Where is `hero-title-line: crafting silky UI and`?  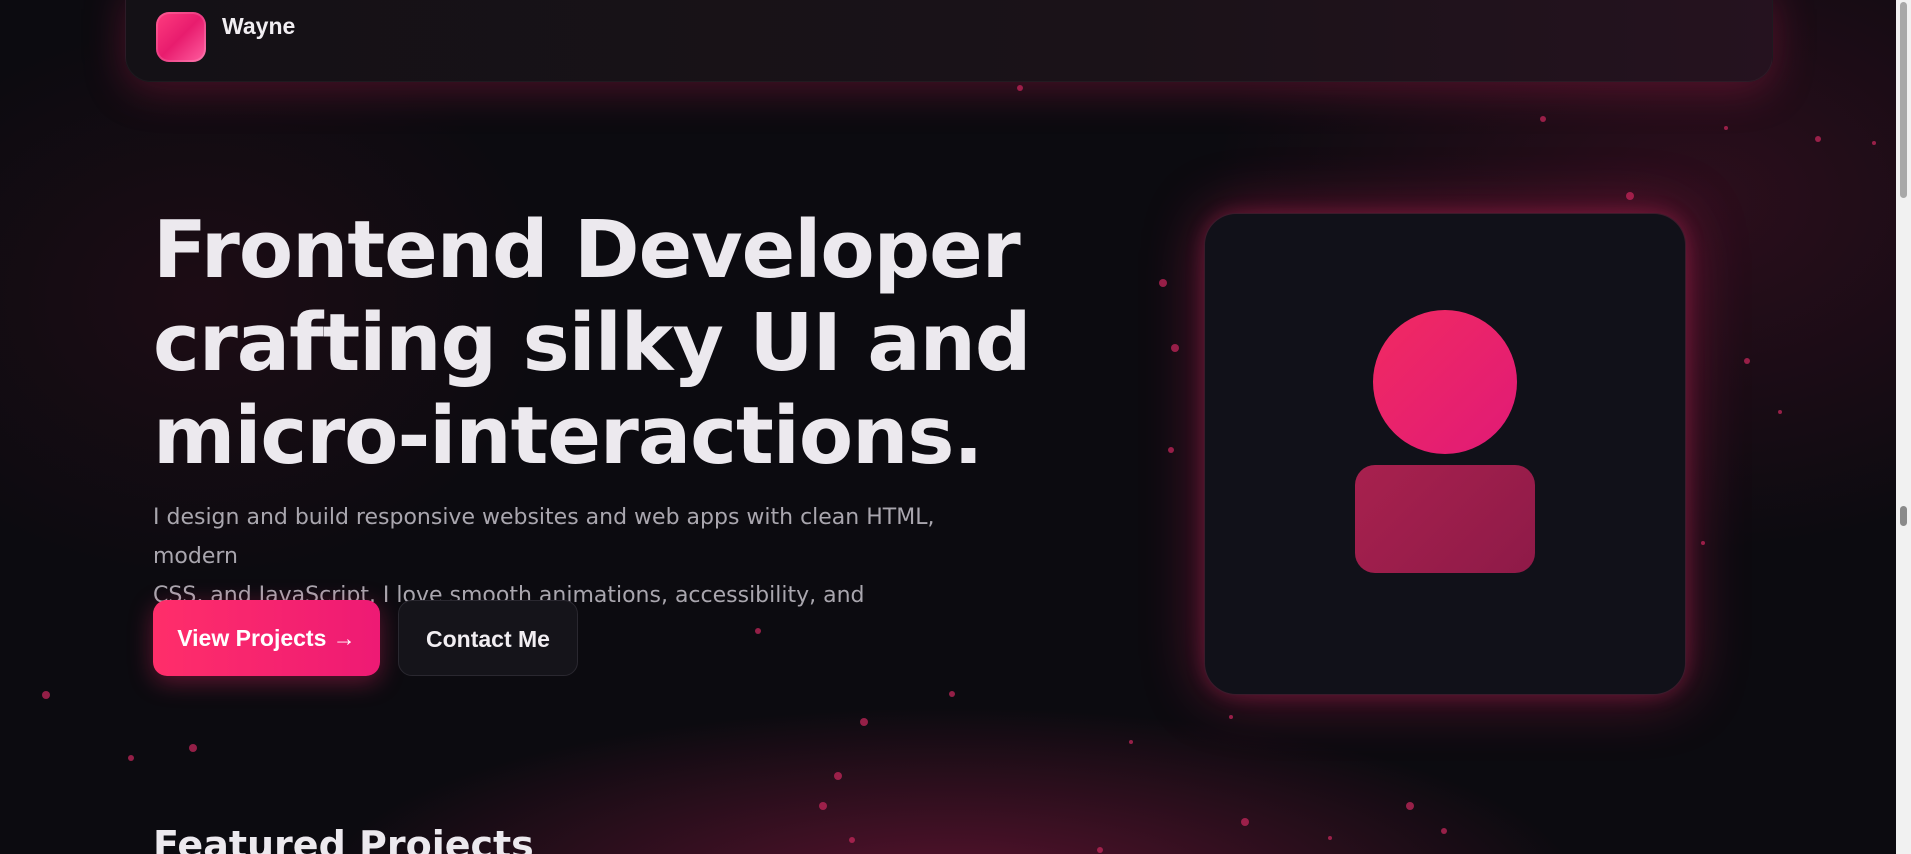
hero-title-line: crafting silky UI and is located at coordinates (592, 343).